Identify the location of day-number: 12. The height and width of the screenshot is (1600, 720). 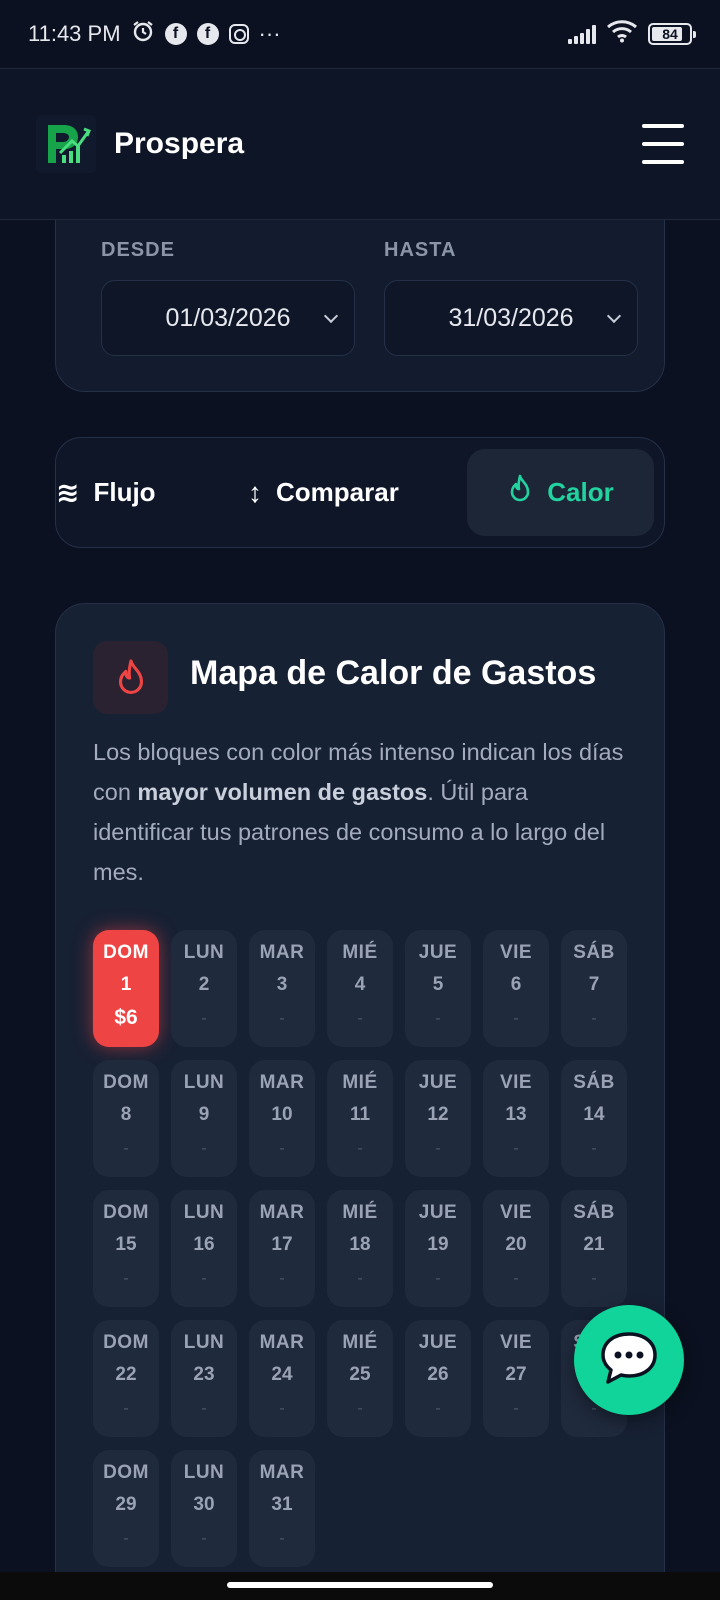
(438, 1114).